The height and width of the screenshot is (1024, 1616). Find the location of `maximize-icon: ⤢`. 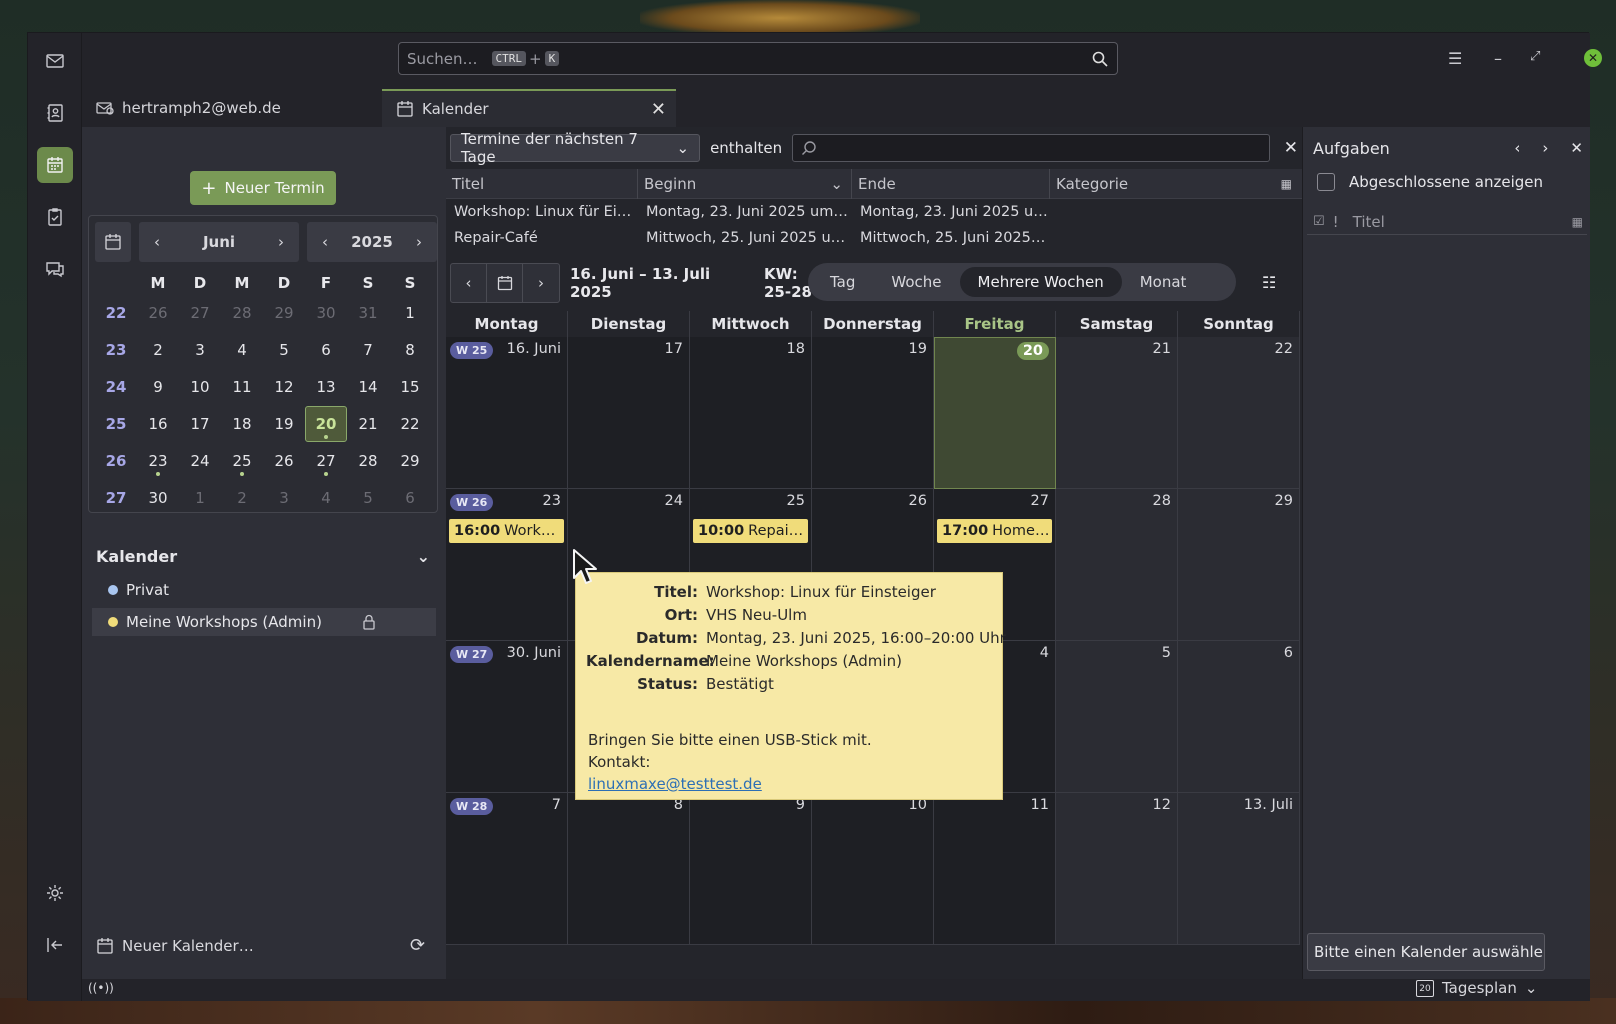

maximize-icon: ⤢ is located at coordinates (1535, 56).